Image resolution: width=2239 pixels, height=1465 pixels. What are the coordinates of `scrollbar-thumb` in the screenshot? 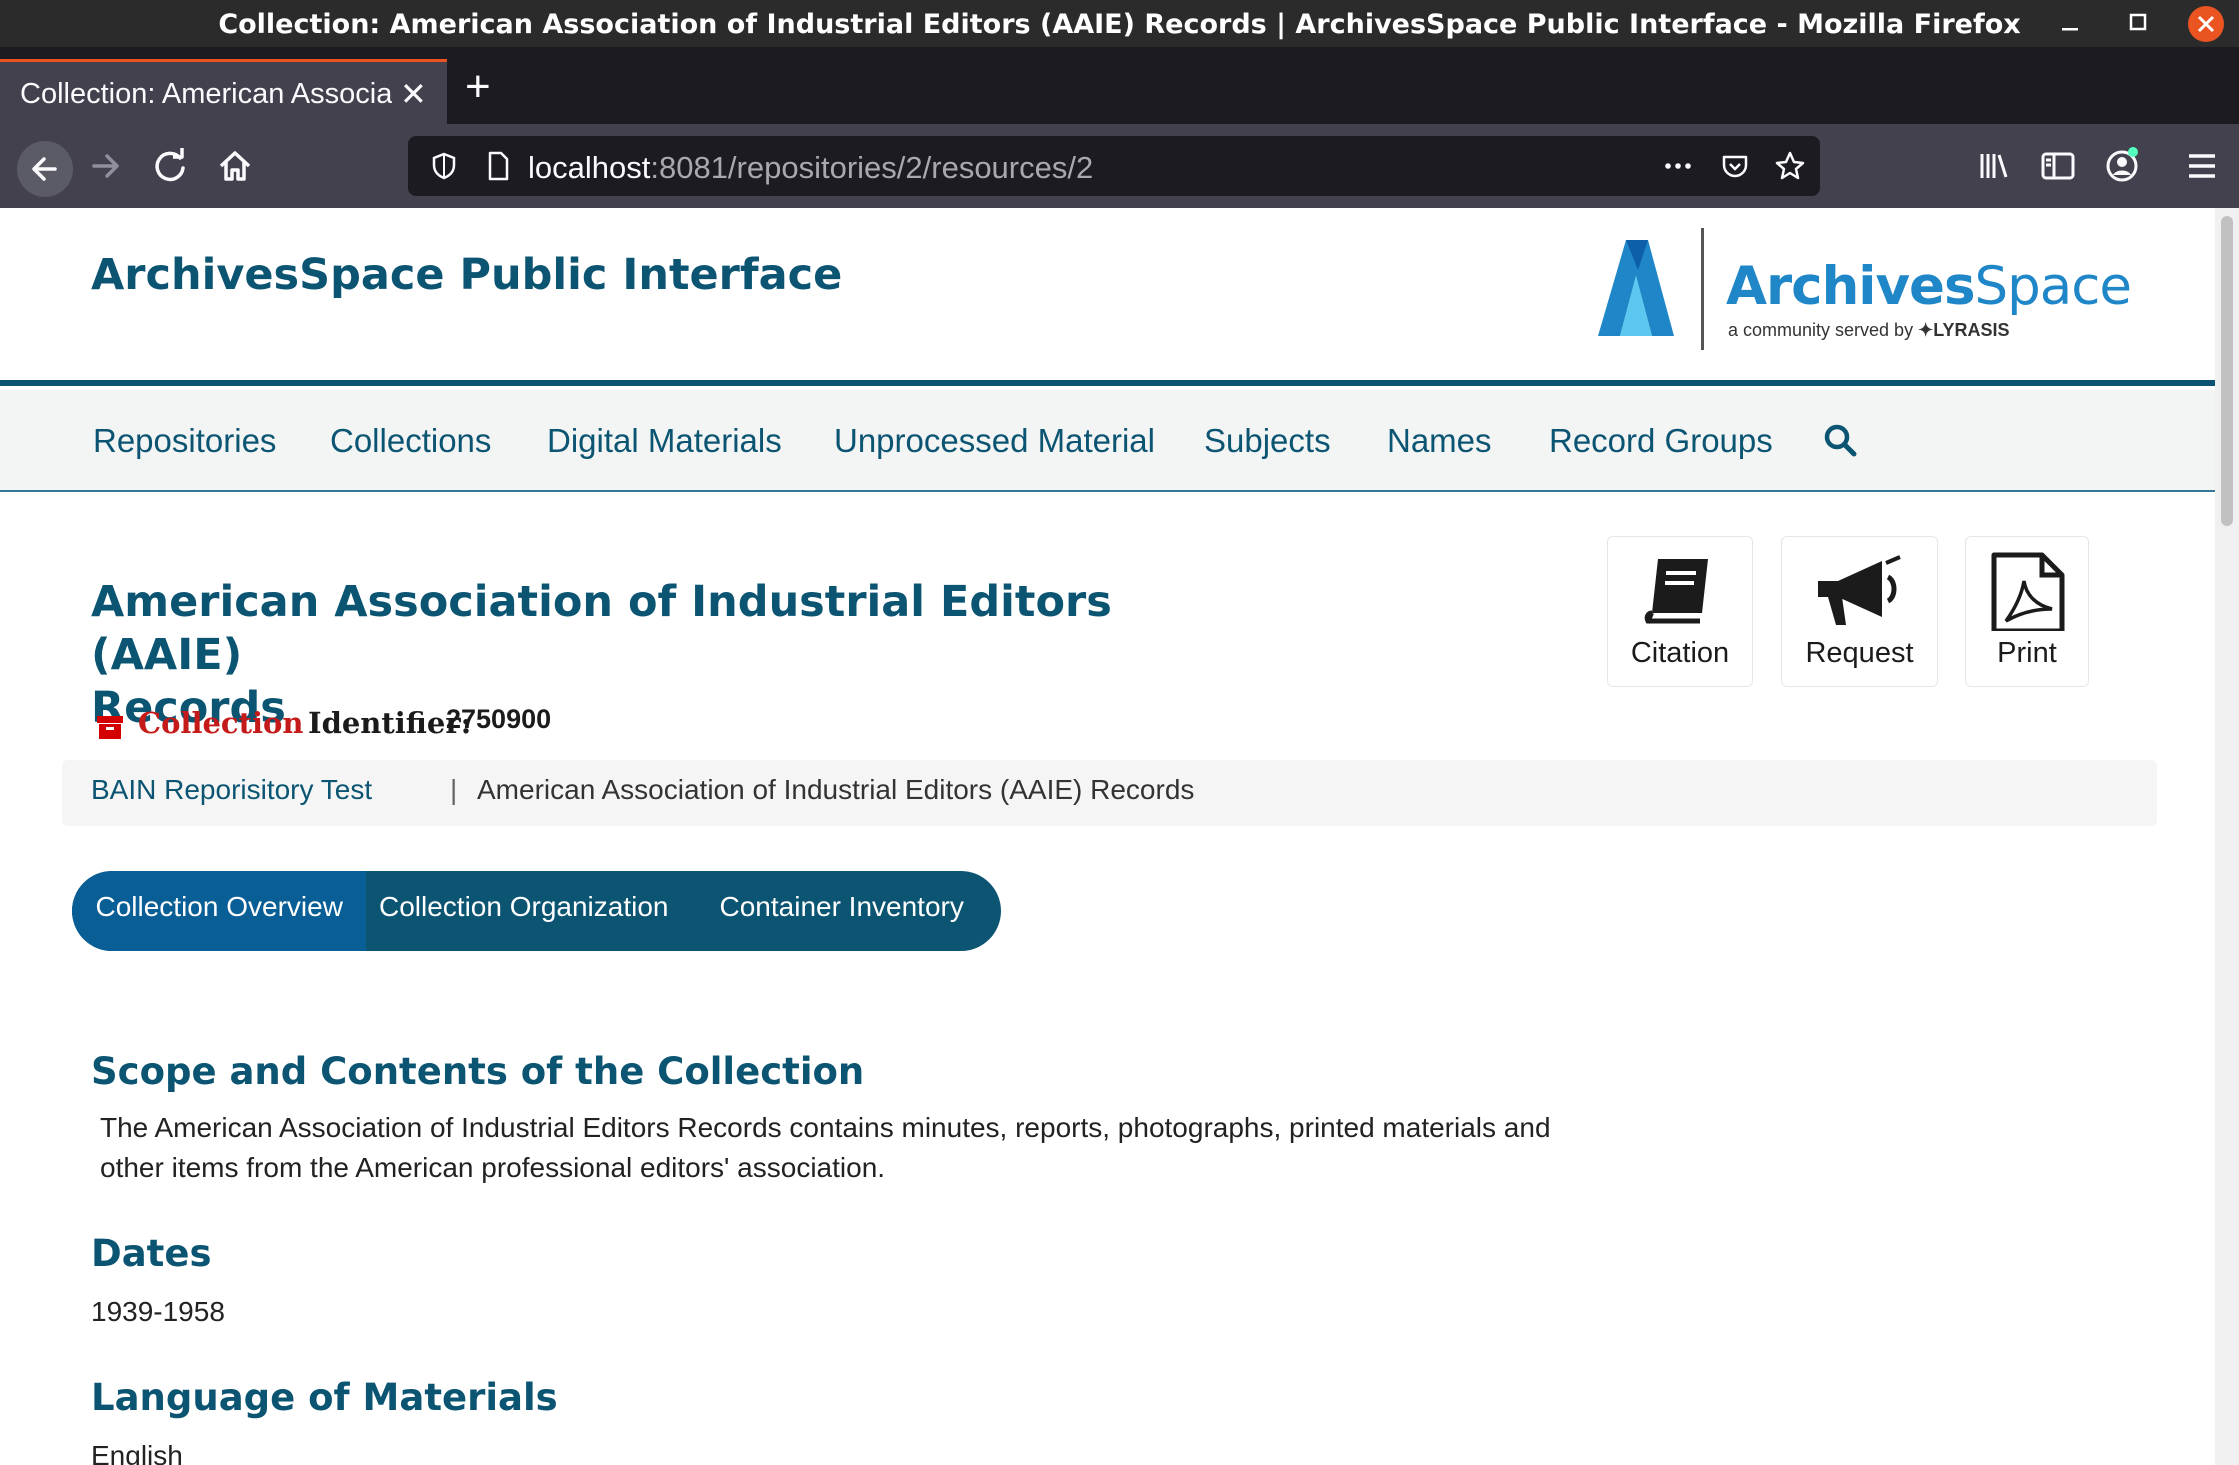 It's located at (2227, 371).